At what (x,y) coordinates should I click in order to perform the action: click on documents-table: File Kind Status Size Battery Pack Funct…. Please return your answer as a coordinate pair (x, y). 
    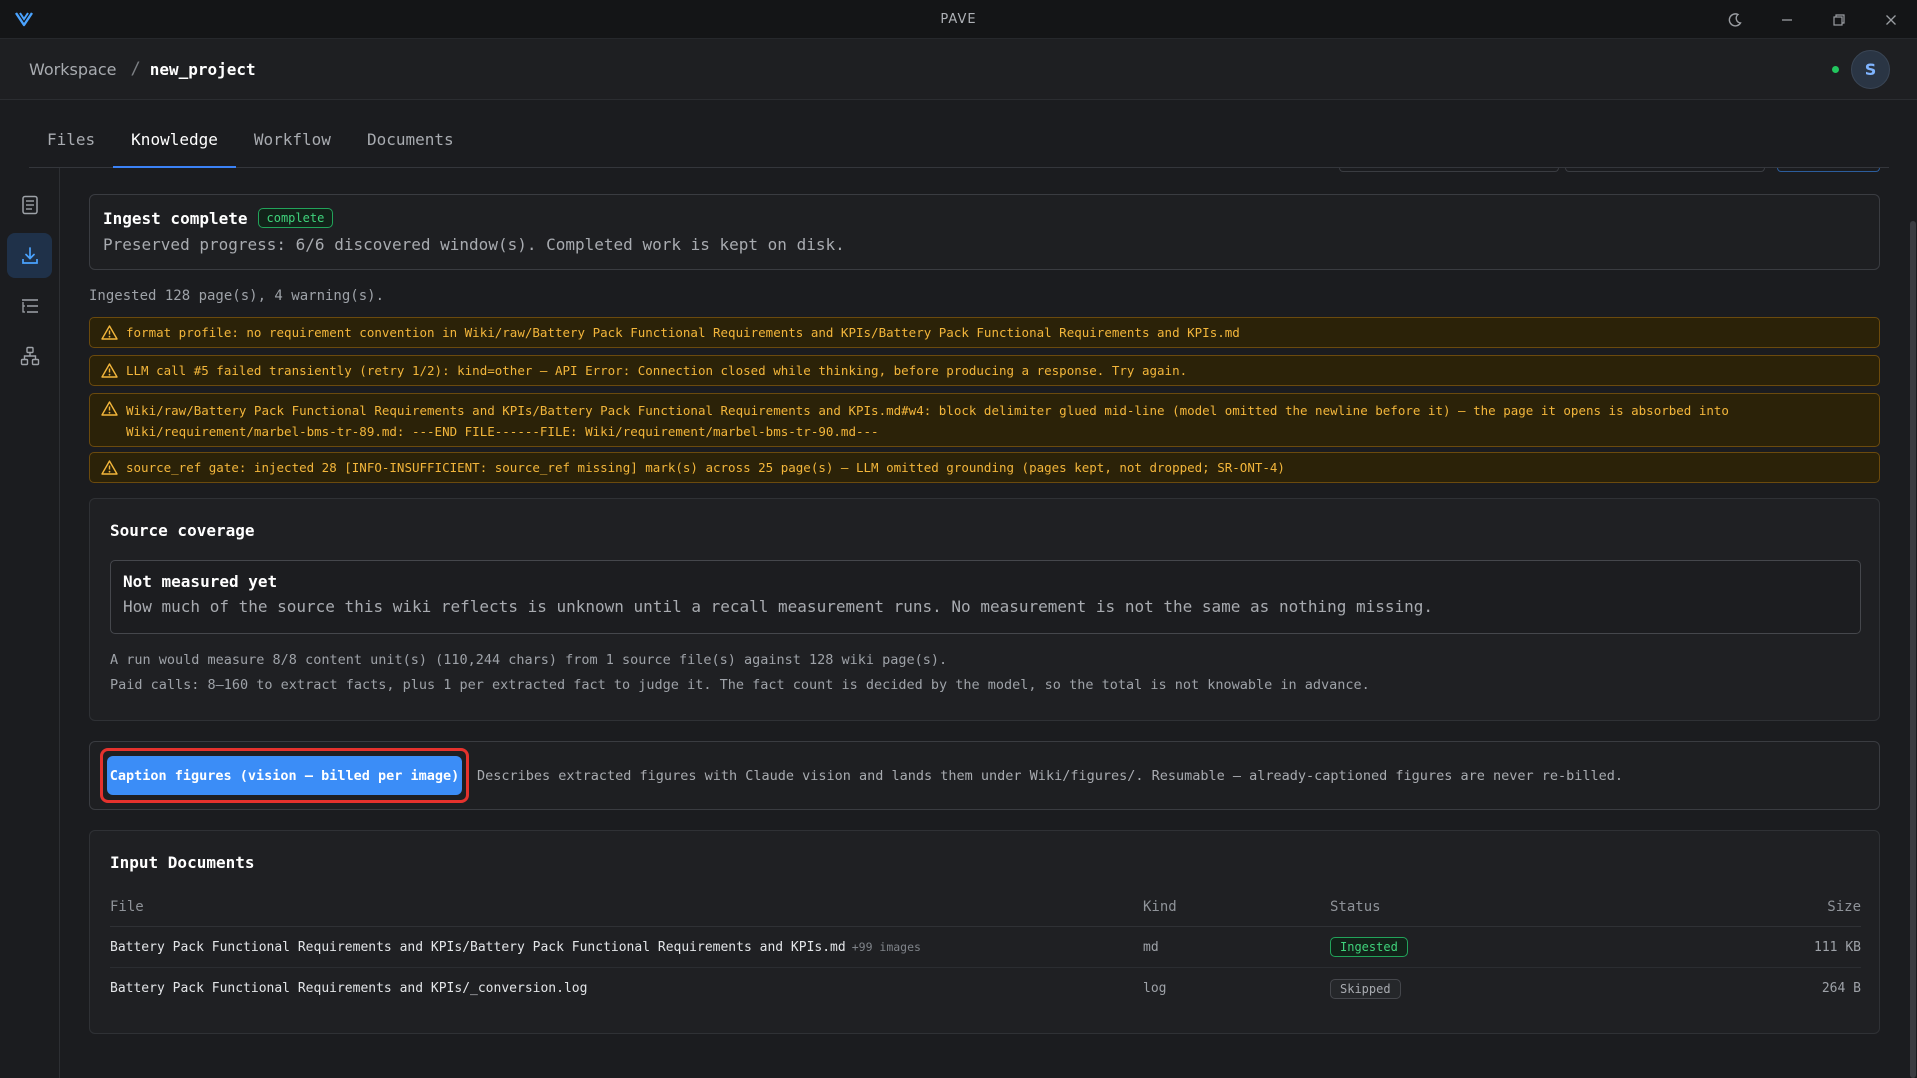
    Looking at the image, I should click on (985, 954).